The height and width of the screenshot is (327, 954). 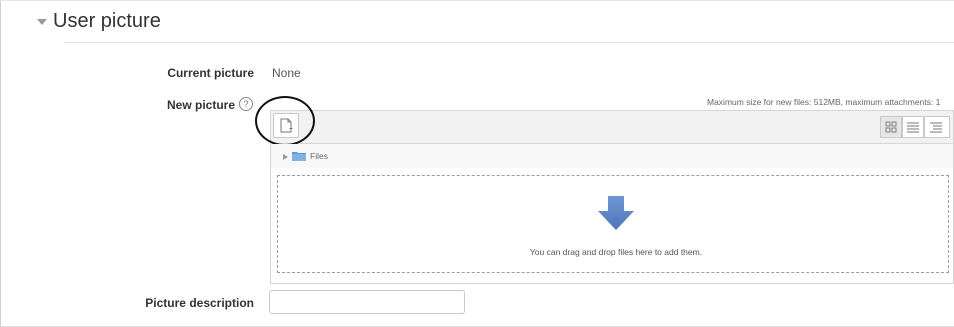 I want to click on frame-left-border, so click(x=0, y=163).